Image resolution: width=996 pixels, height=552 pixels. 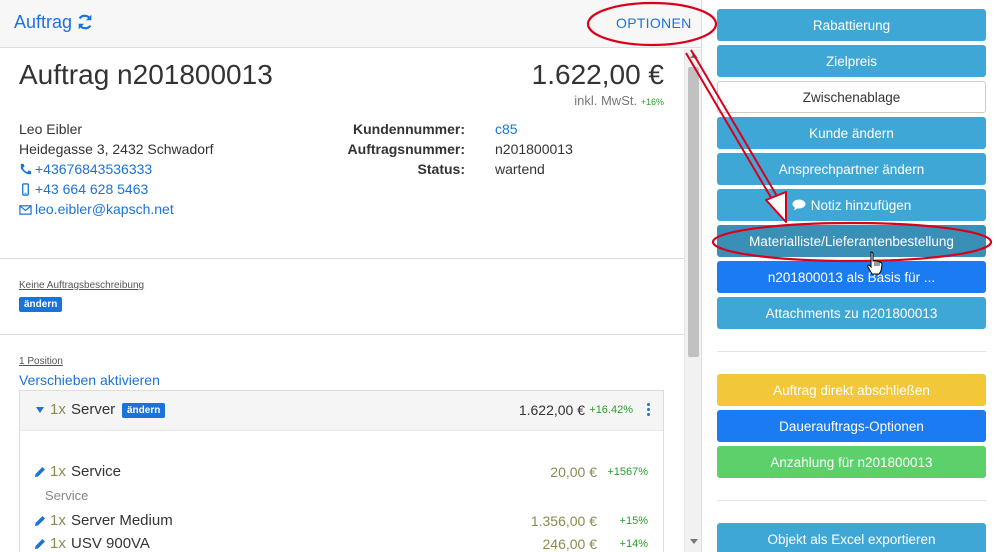 I want to click on move-positions-link: Verschieben aktivieren, so click(x=89, y=380).